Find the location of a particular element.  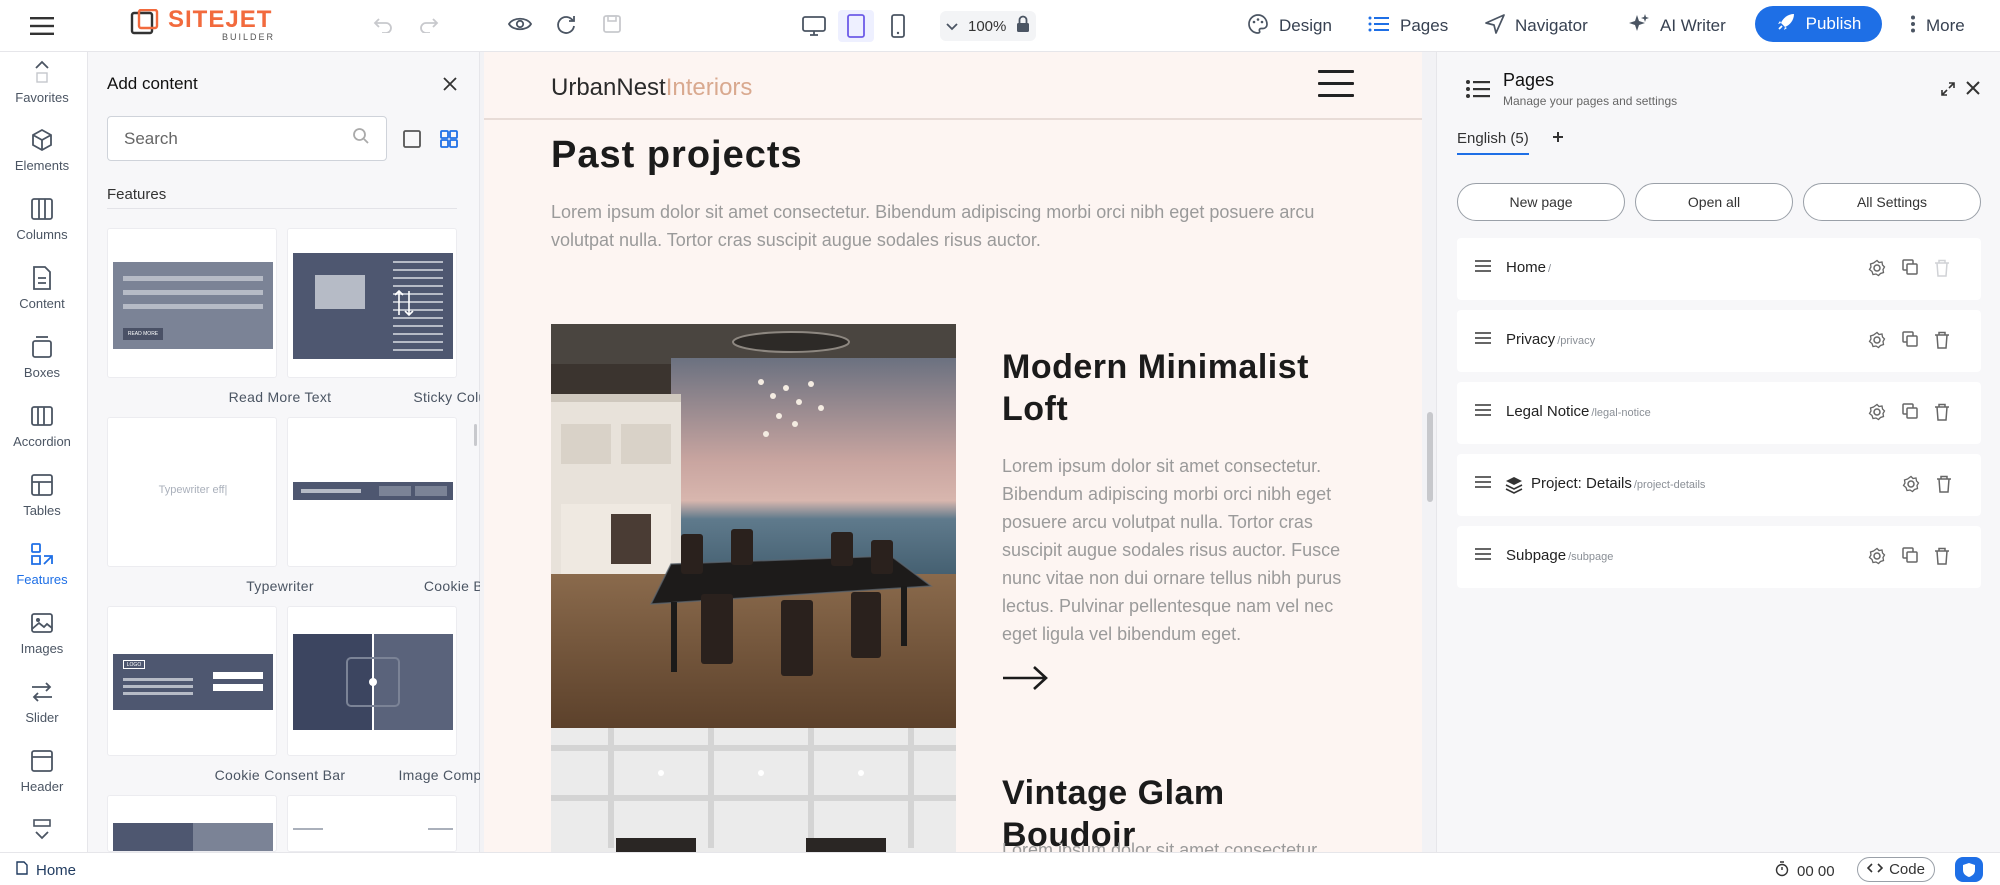

sidebar-item-accordion: Accordion is located at coordinates (42, 425).